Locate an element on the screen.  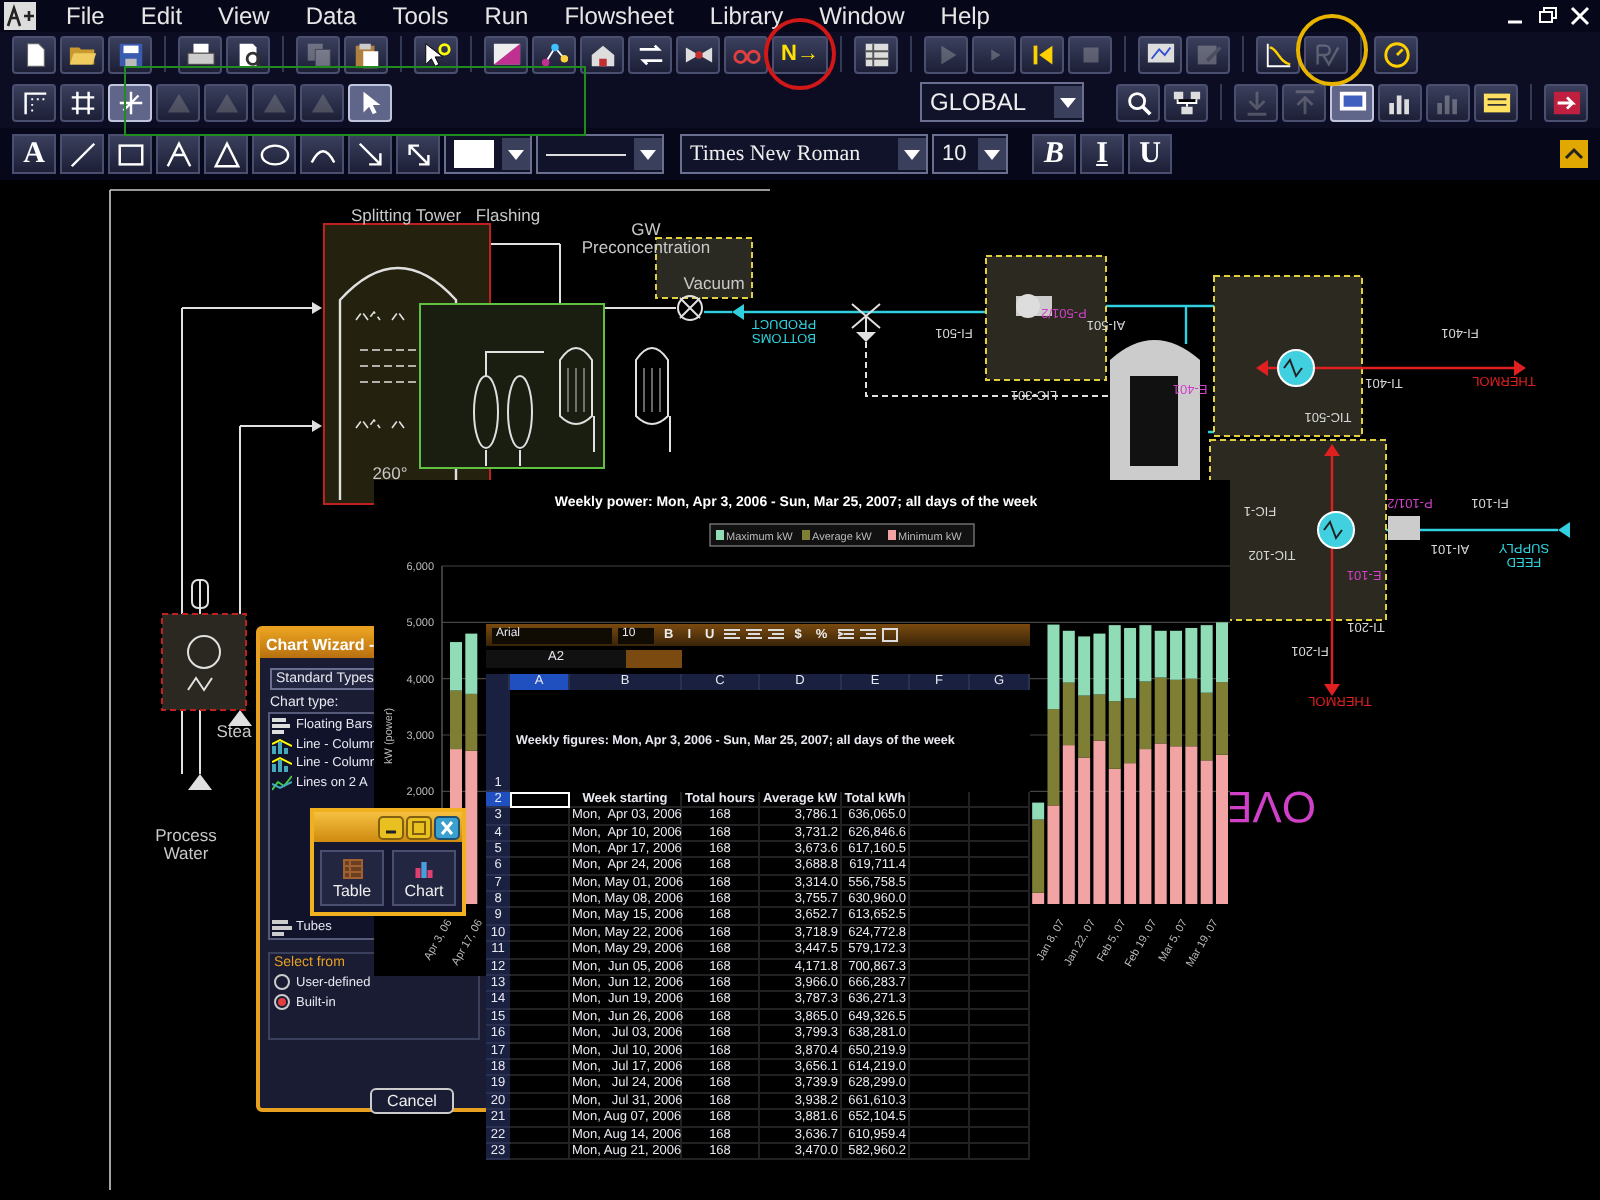
unit-label: Splitting Tower is located at coordinates (406, 216).